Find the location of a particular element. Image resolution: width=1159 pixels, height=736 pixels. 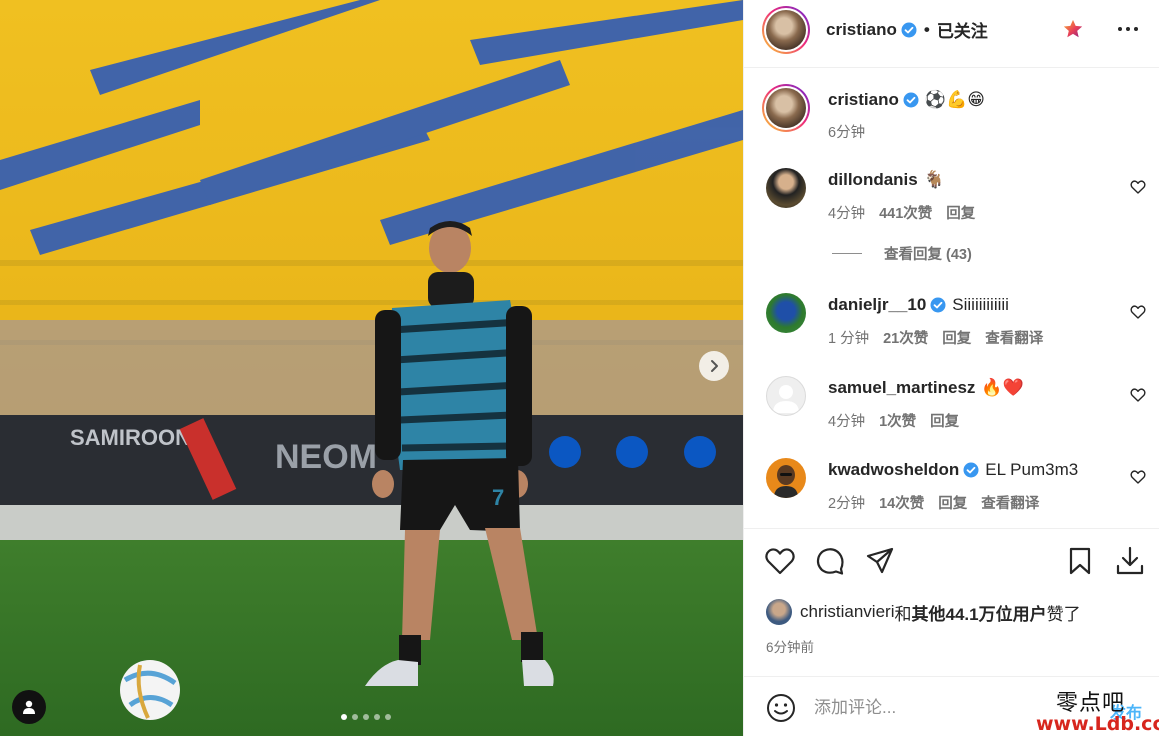

caption-meta: 6分钟 is located at coordinates (846, 131).